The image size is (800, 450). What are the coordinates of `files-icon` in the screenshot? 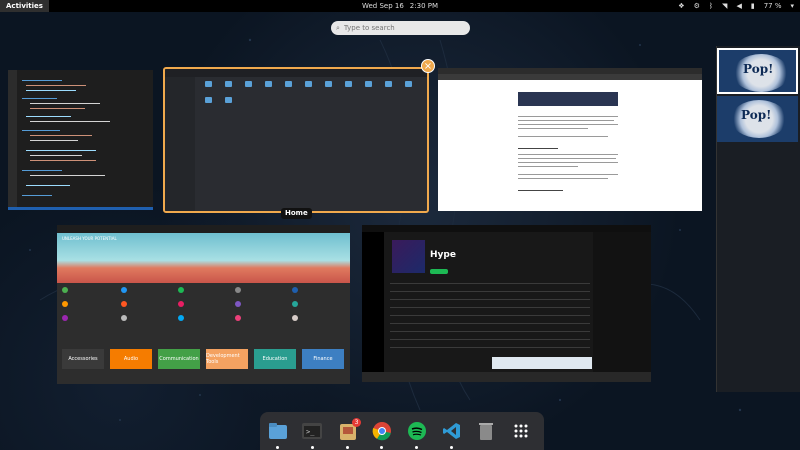 It's located at (278, 431).